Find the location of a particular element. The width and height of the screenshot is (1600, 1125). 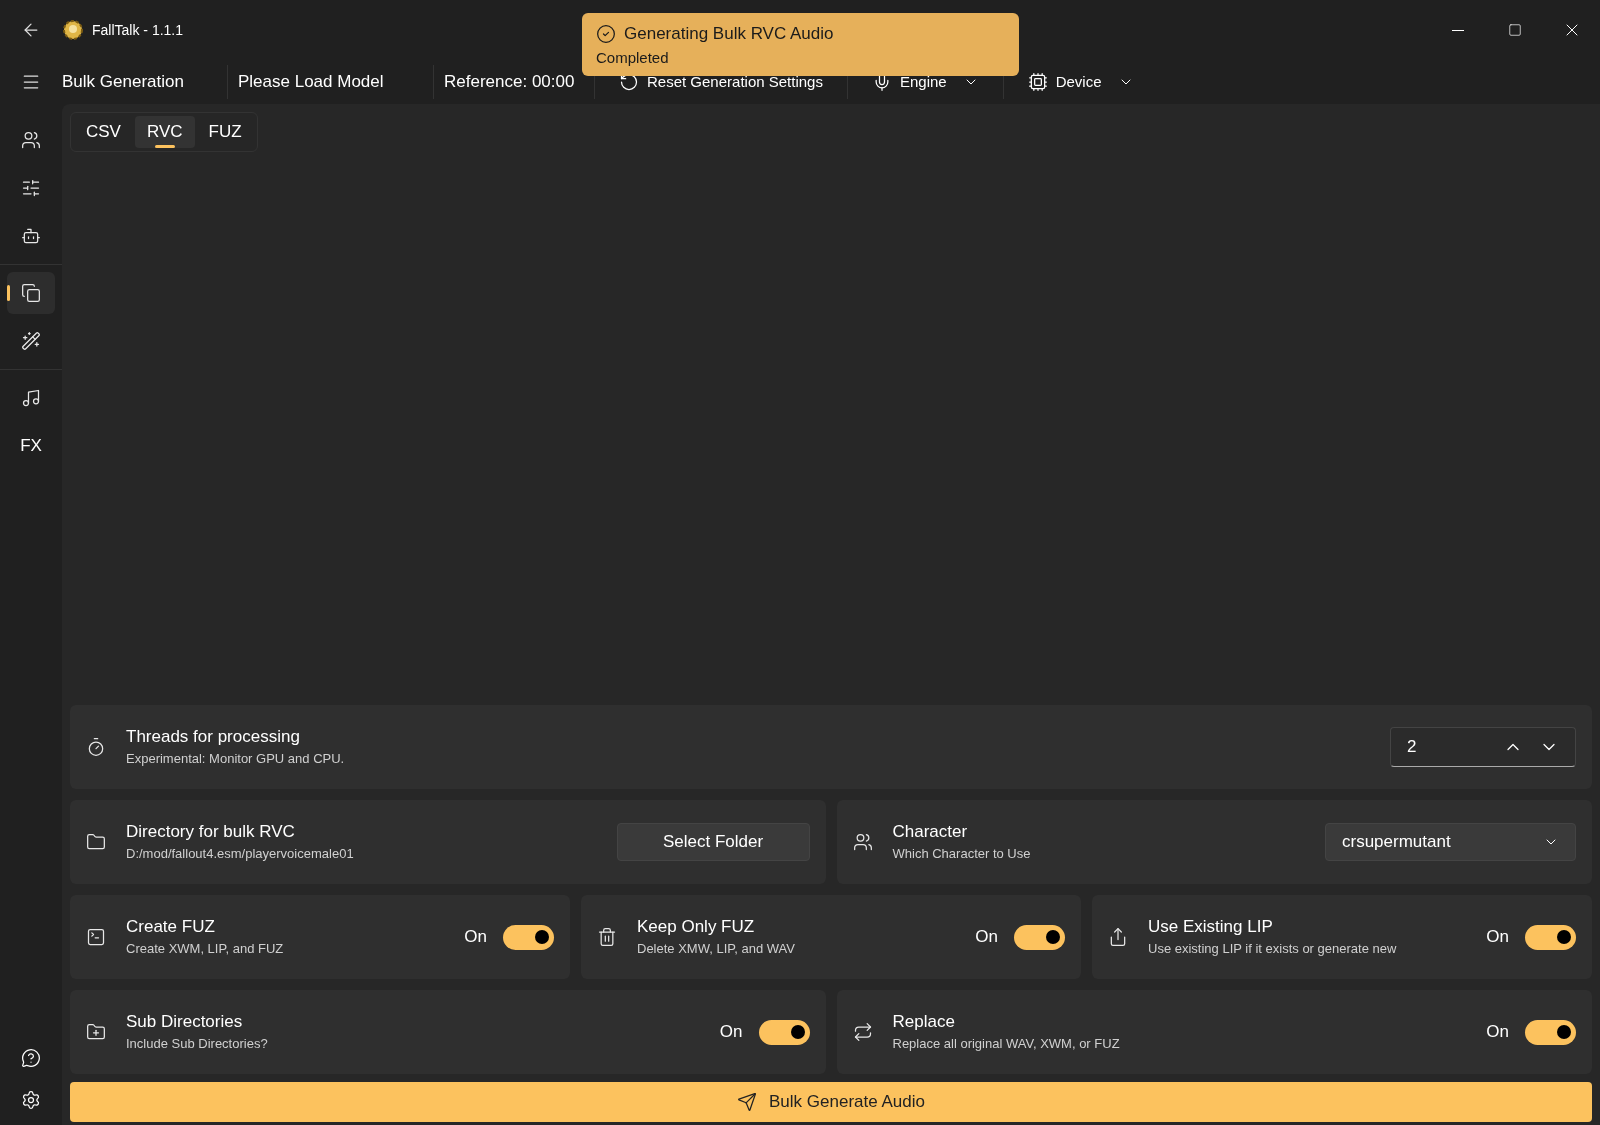

tab: RVC is located at coordinates (164, 132).